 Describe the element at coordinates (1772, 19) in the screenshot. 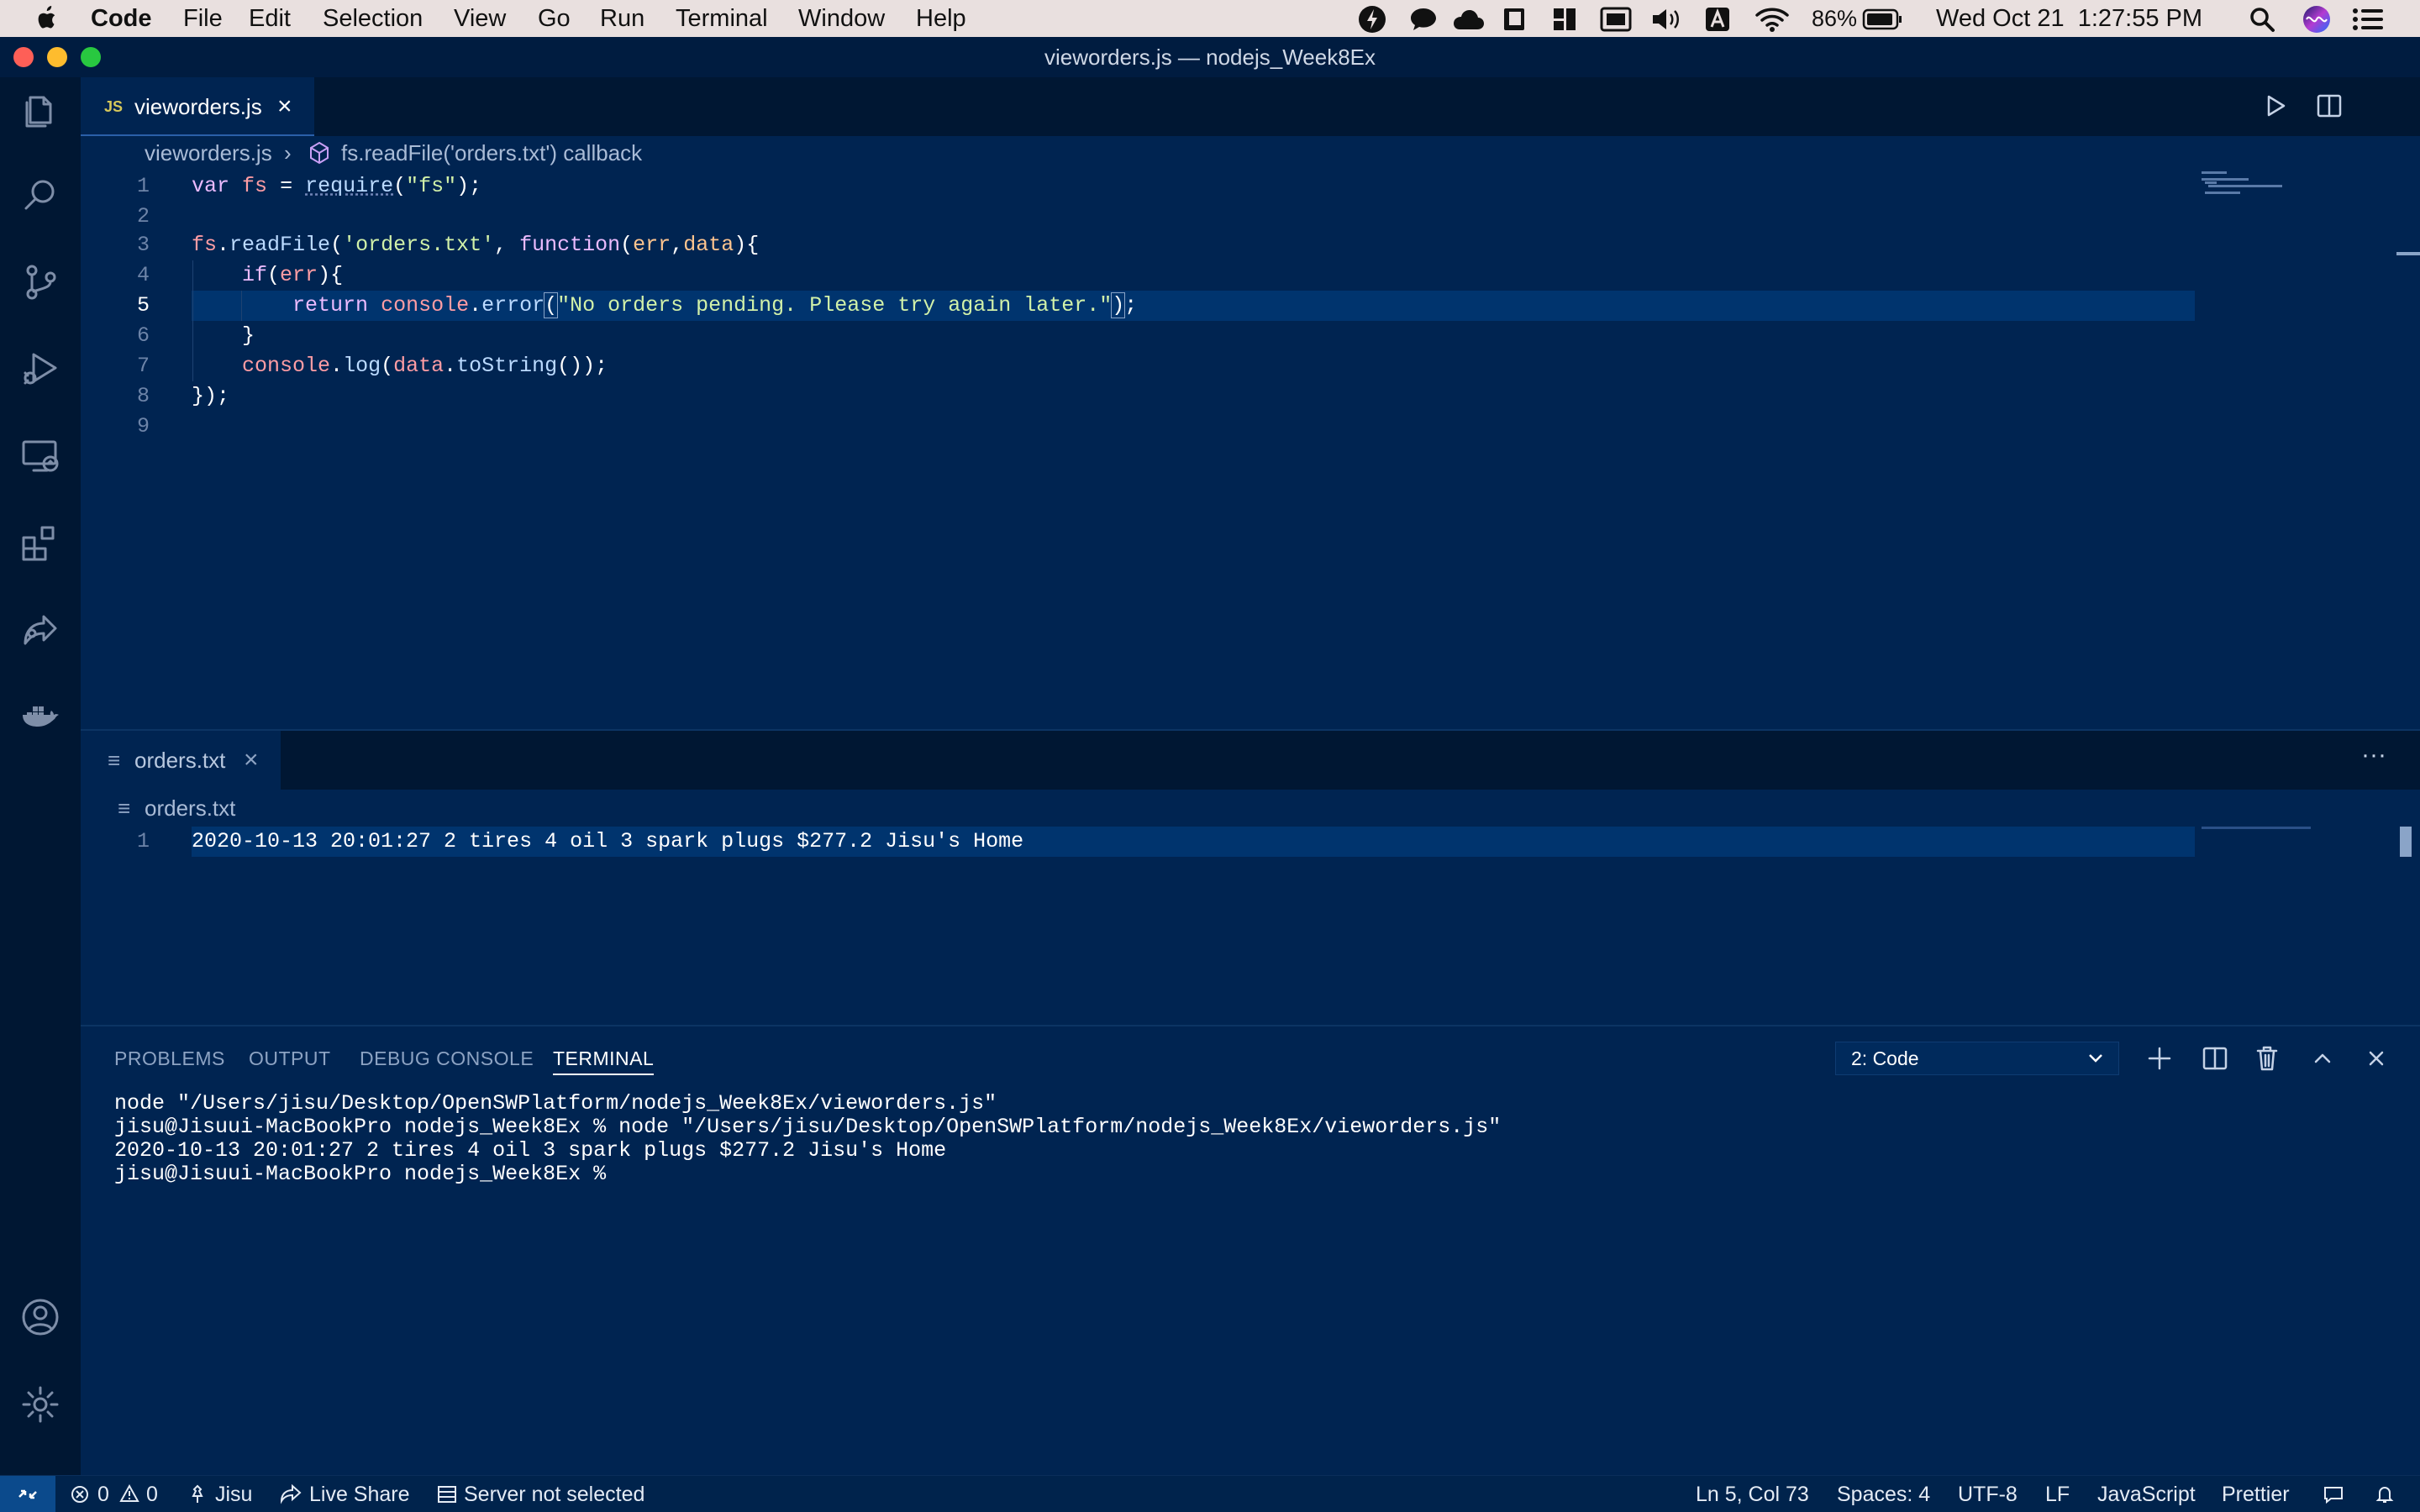

I see `wifi-icon` at that location.